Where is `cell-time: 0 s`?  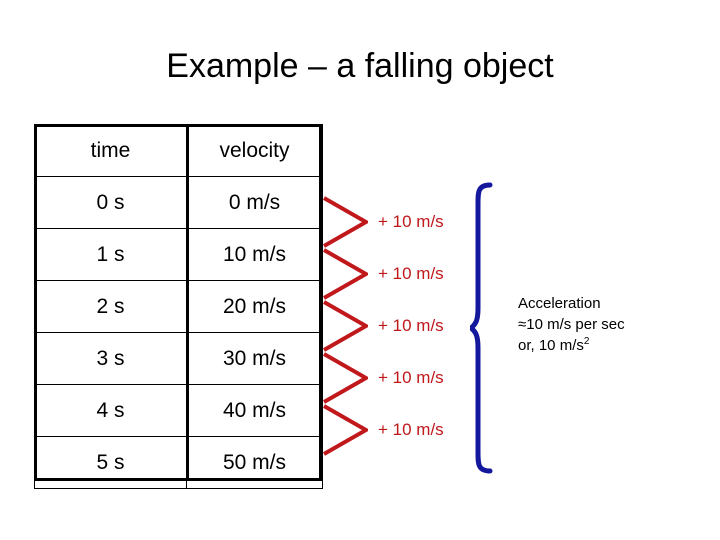
cell-time: 0 s is located at coordinates (110, 202).